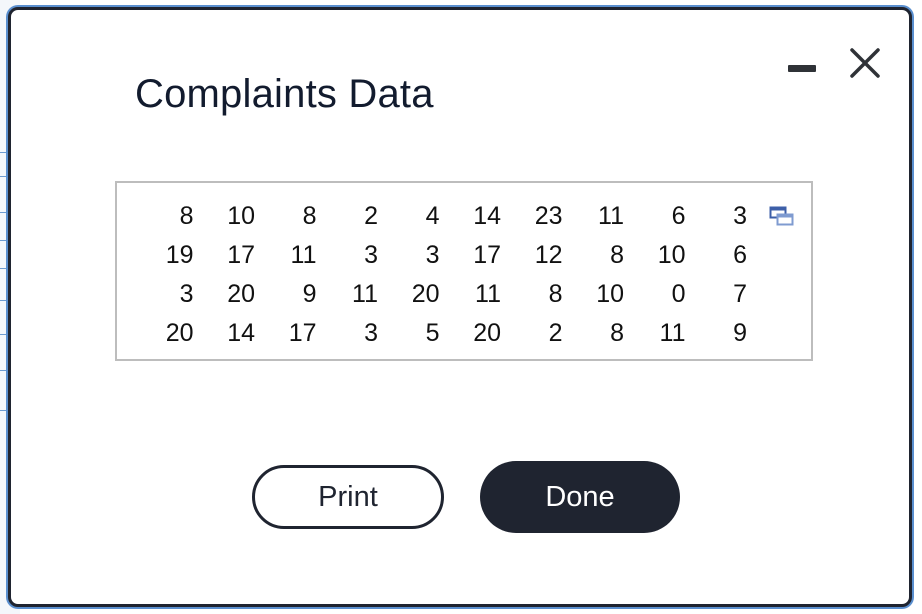  Describe the element at coordinates (452, 216) in the screenshot. I see `table-row: 8 10 8 2 4 14 23 11 6 3` at that location.